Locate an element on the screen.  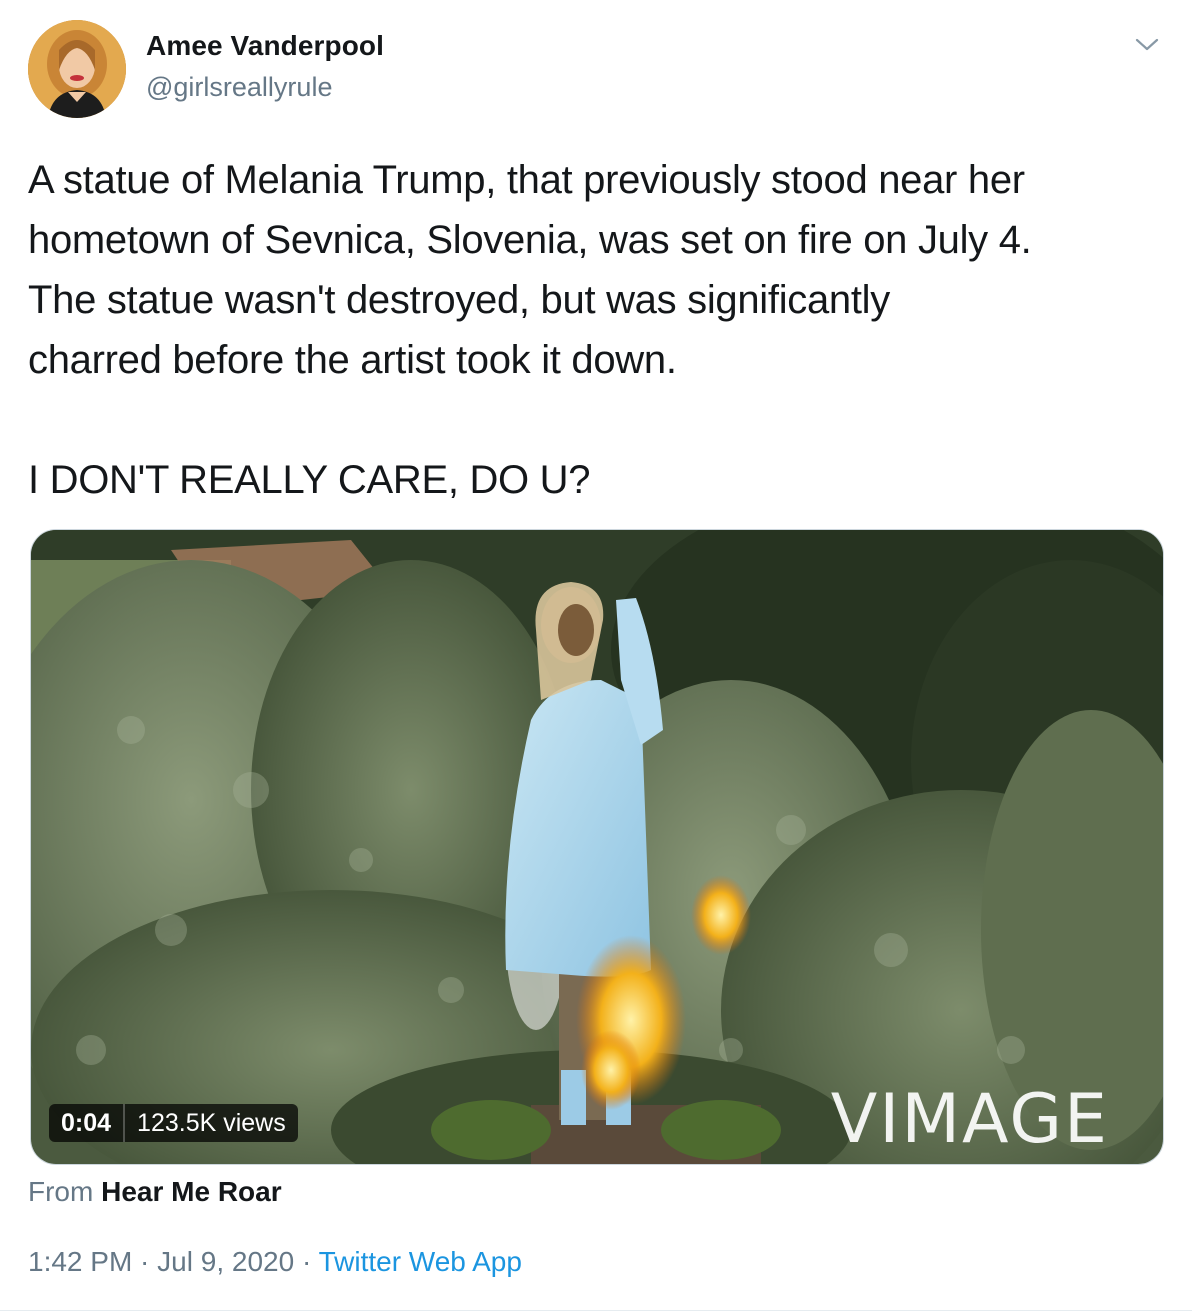
tweet-text-second: I DON'T REALLY CARE, DO U? is located at coordinates (309, 480).